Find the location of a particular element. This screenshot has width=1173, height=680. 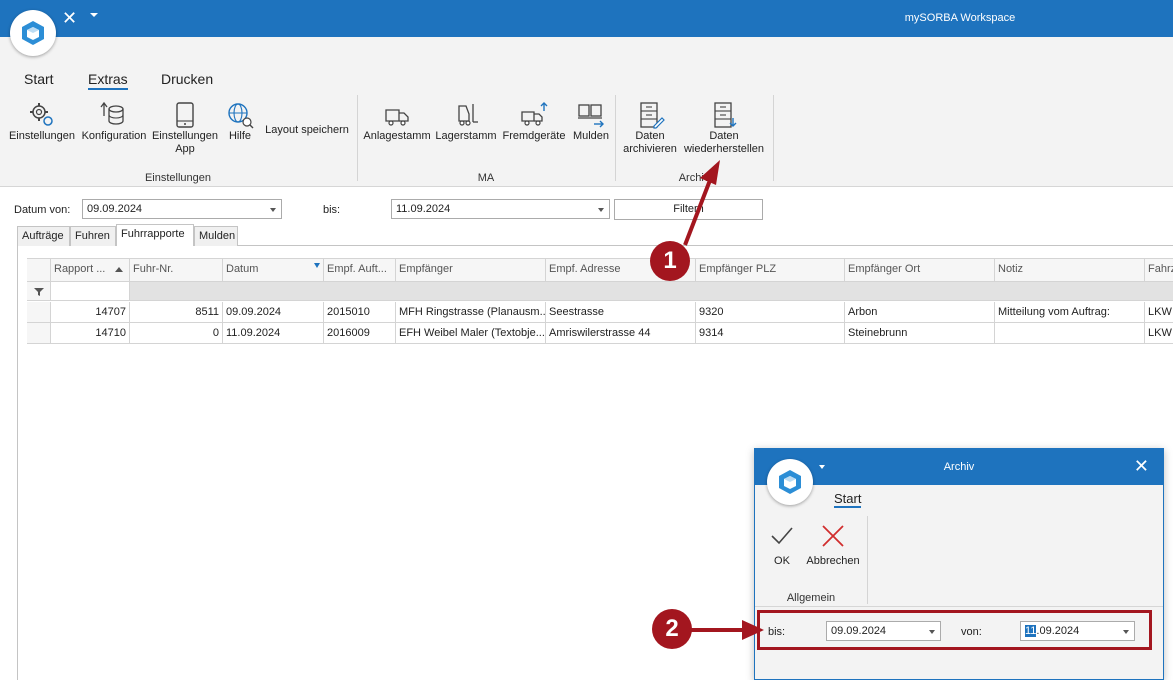

cell: Amriswilerstrasse 44 is located at coordinates (621, 333).